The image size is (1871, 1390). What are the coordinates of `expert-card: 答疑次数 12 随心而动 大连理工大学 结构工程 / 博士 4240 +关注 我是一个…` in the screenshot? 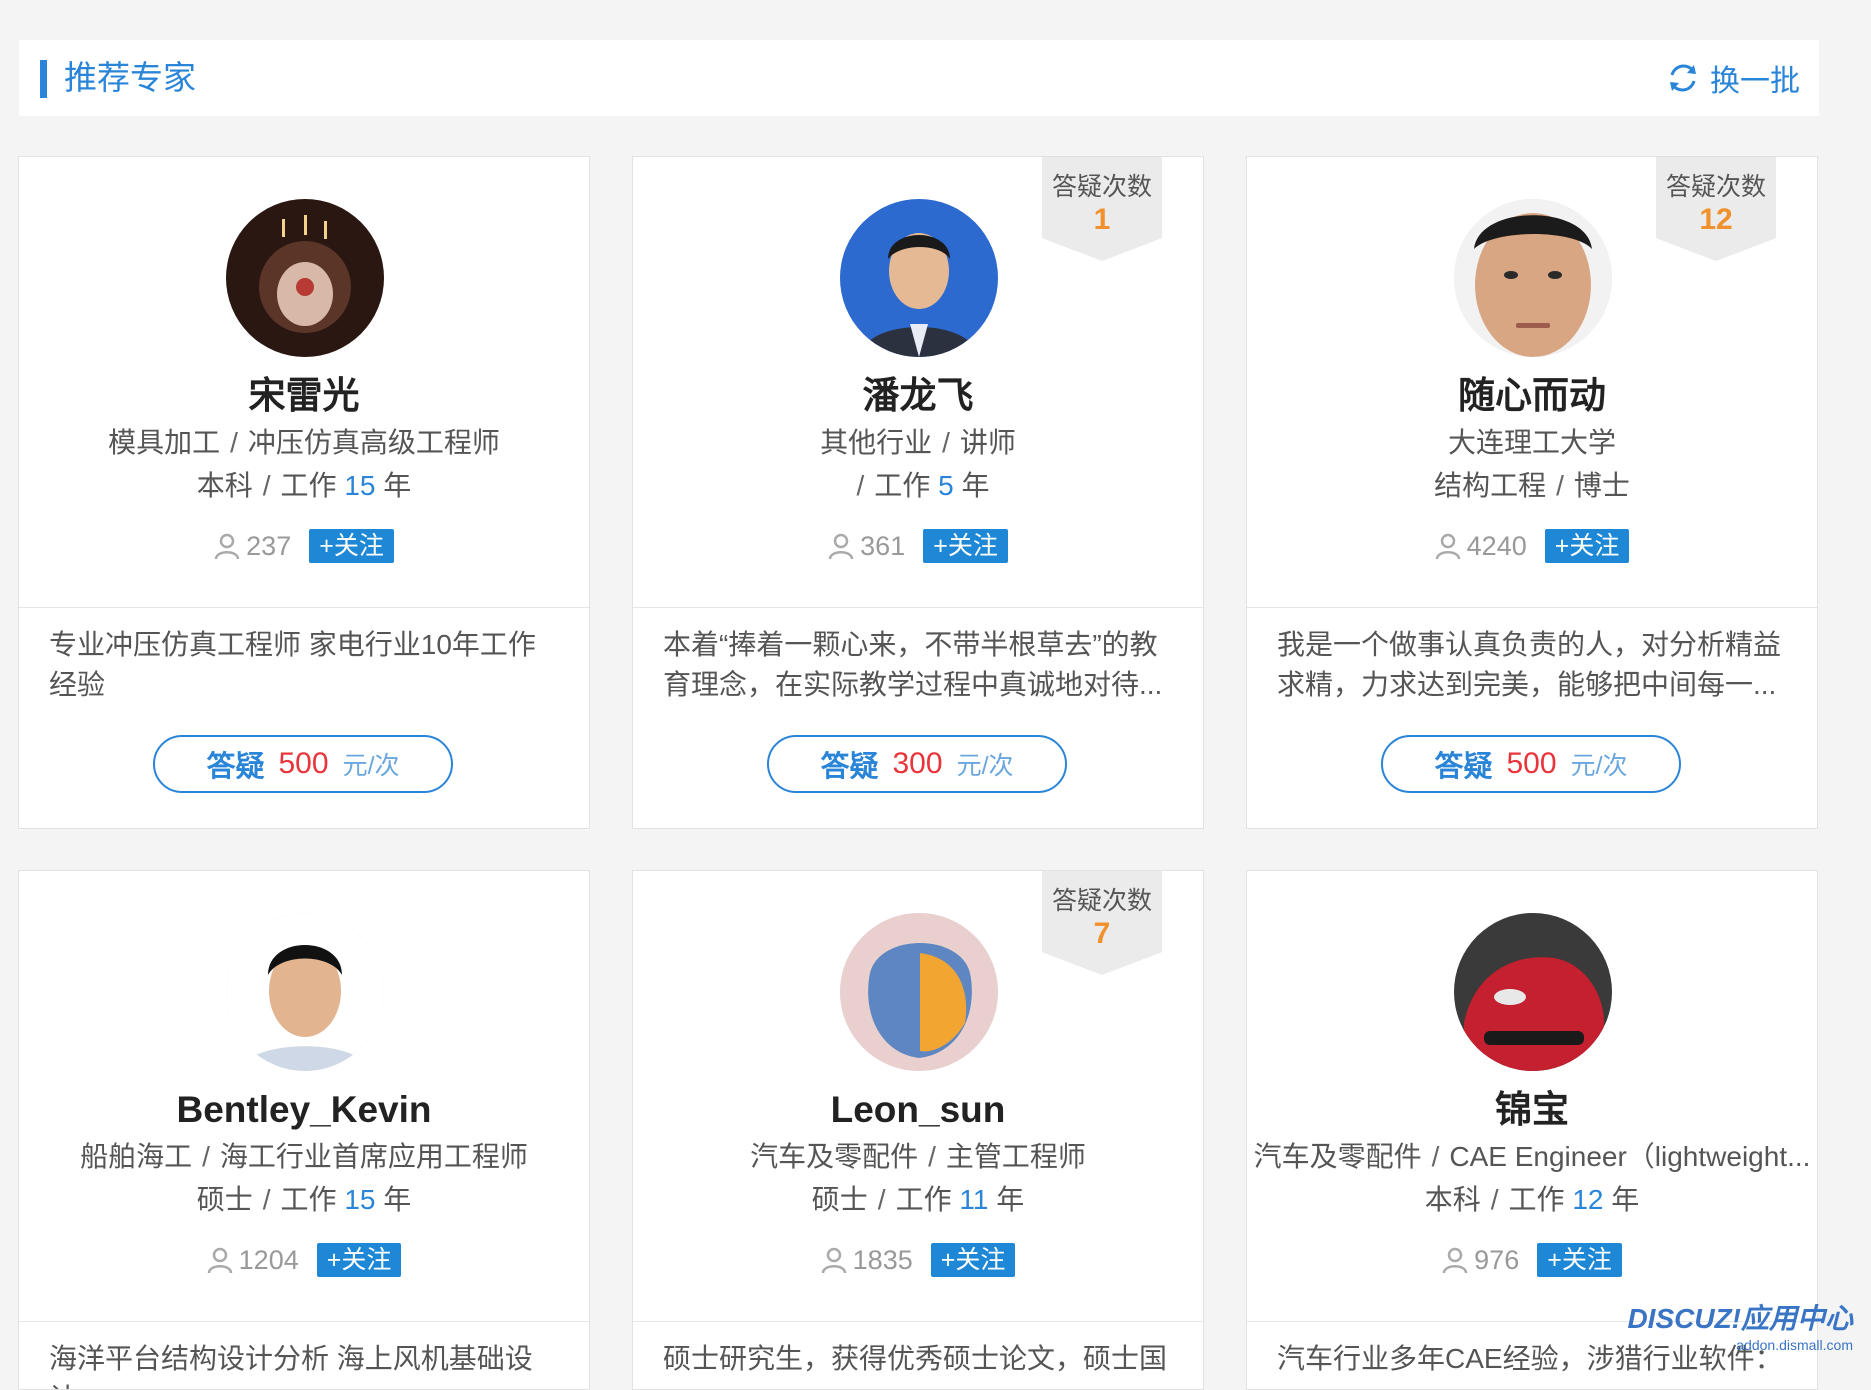 It's located at (1532, 492).